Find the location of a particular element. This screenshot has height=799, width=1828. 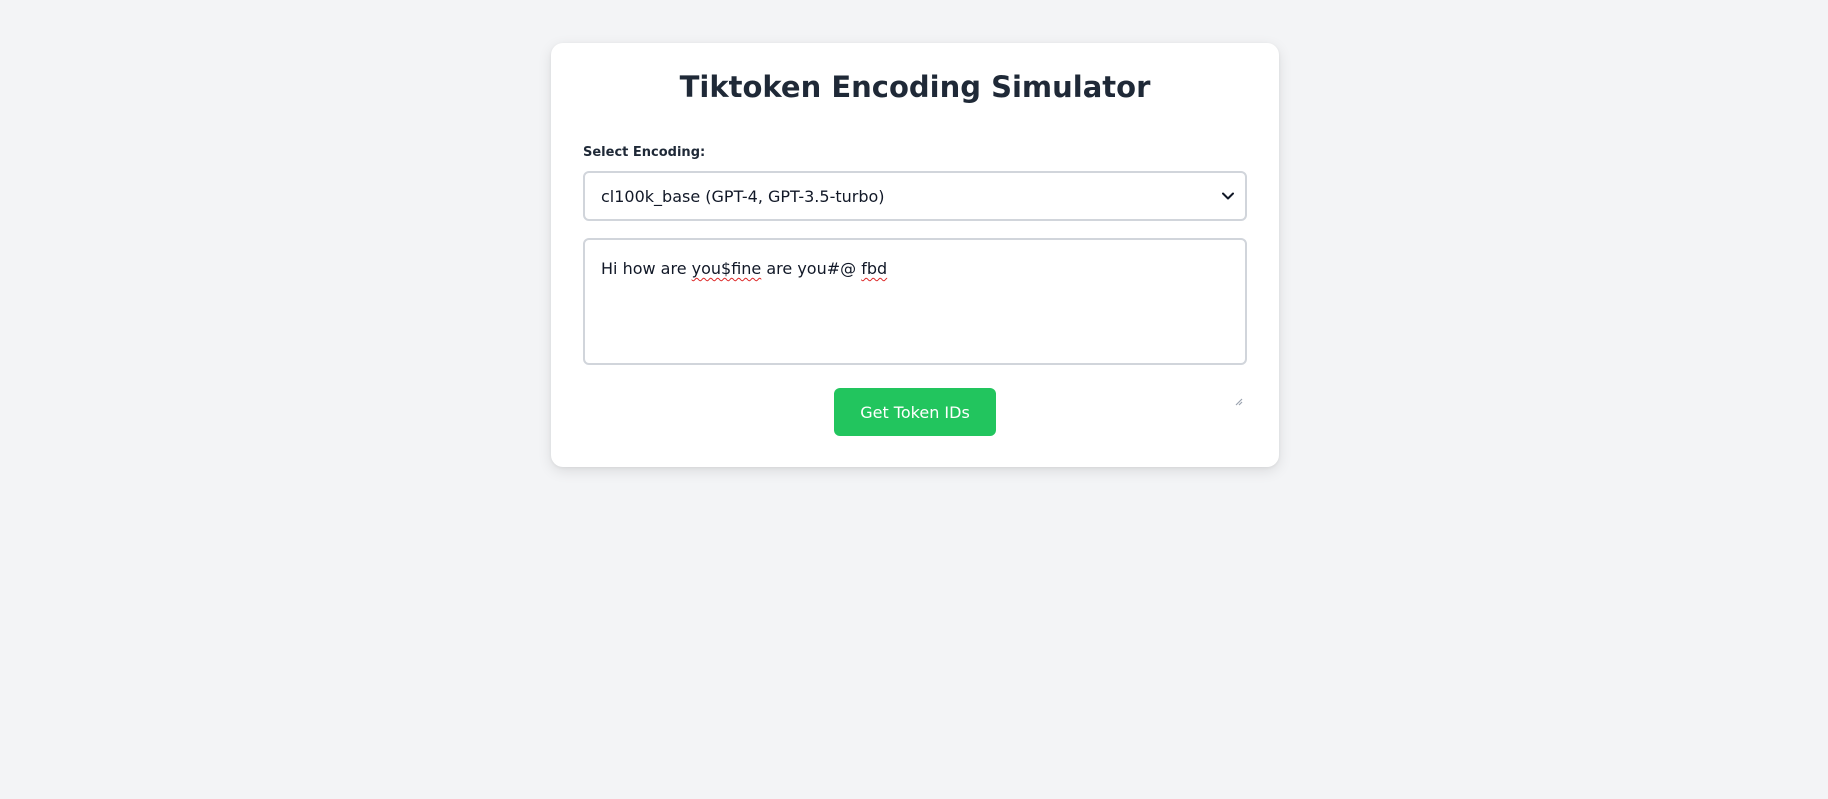

misspelled-word: you$fine is located at coordinates (726, 268).